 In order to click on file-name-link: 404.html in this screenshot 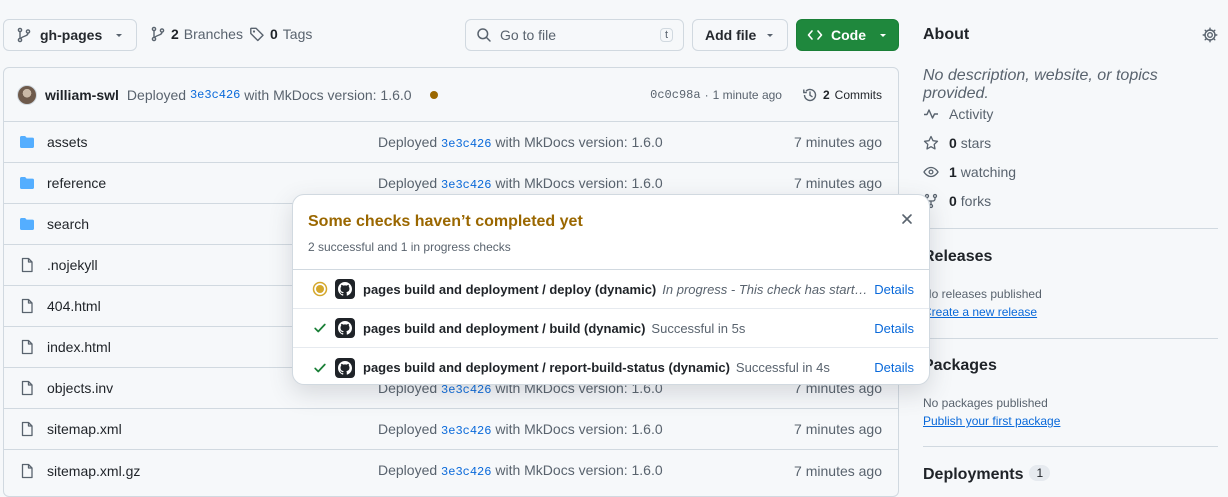, I will do `click(74, 306)`.